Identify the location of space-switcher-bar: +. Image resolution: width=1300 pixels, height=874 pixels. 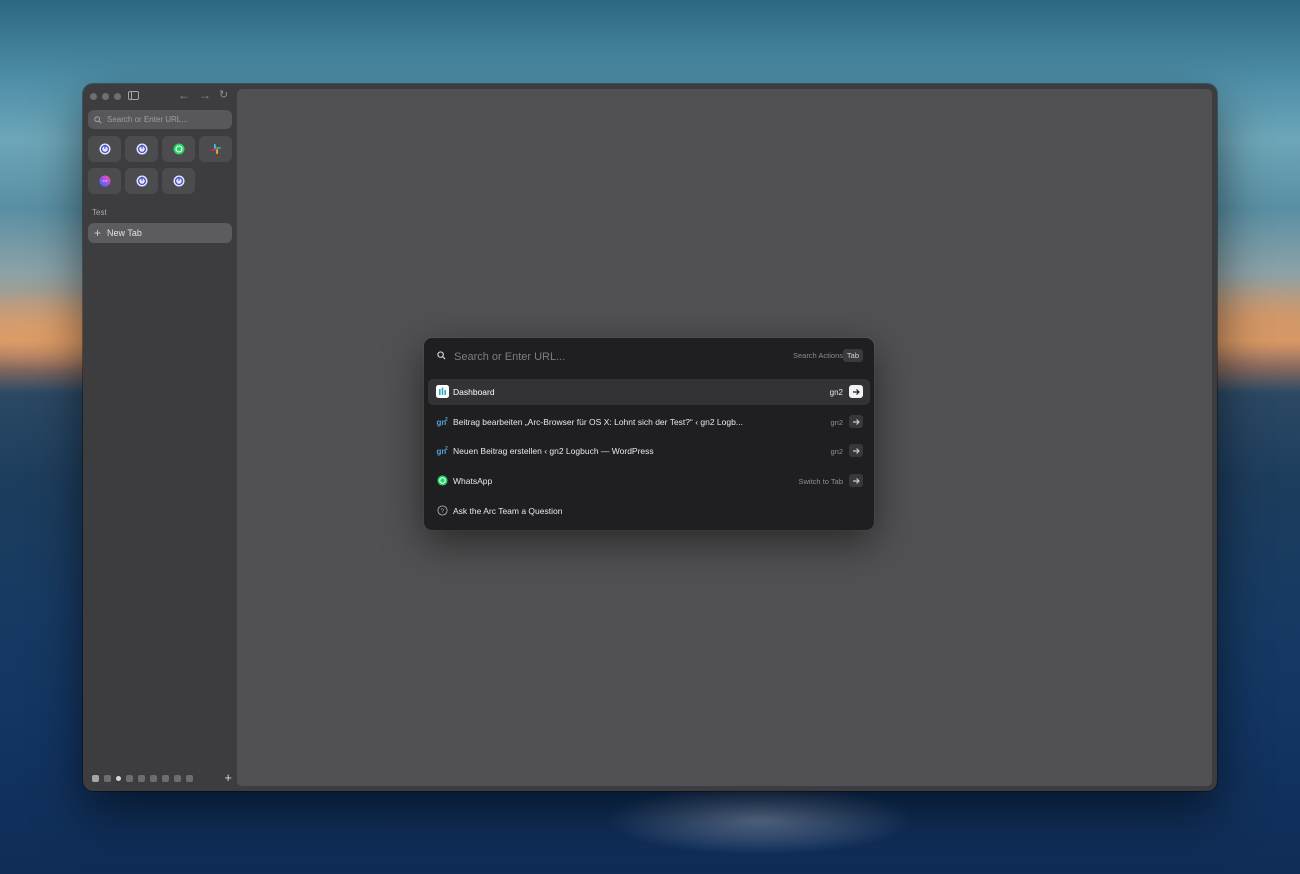
(162, 777).